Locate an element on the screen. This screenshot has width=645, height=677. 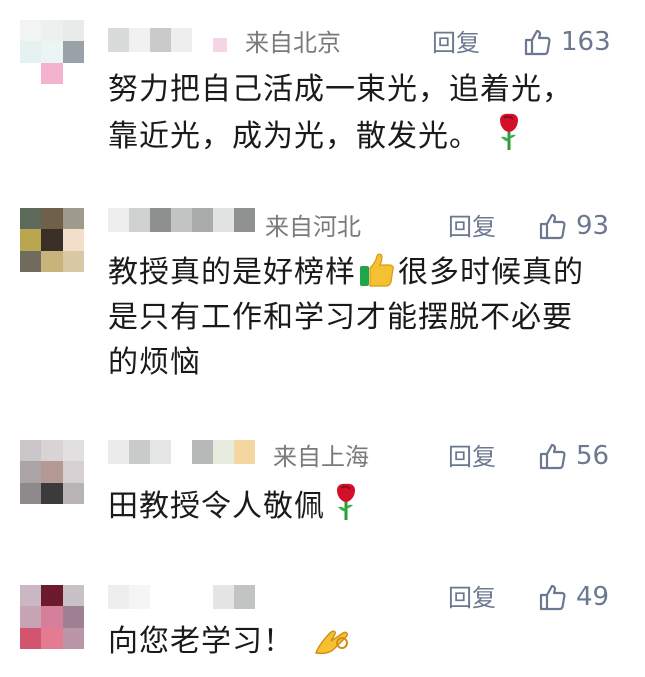
comment-line: 的烦恼 is located at coordinates (154, 362).